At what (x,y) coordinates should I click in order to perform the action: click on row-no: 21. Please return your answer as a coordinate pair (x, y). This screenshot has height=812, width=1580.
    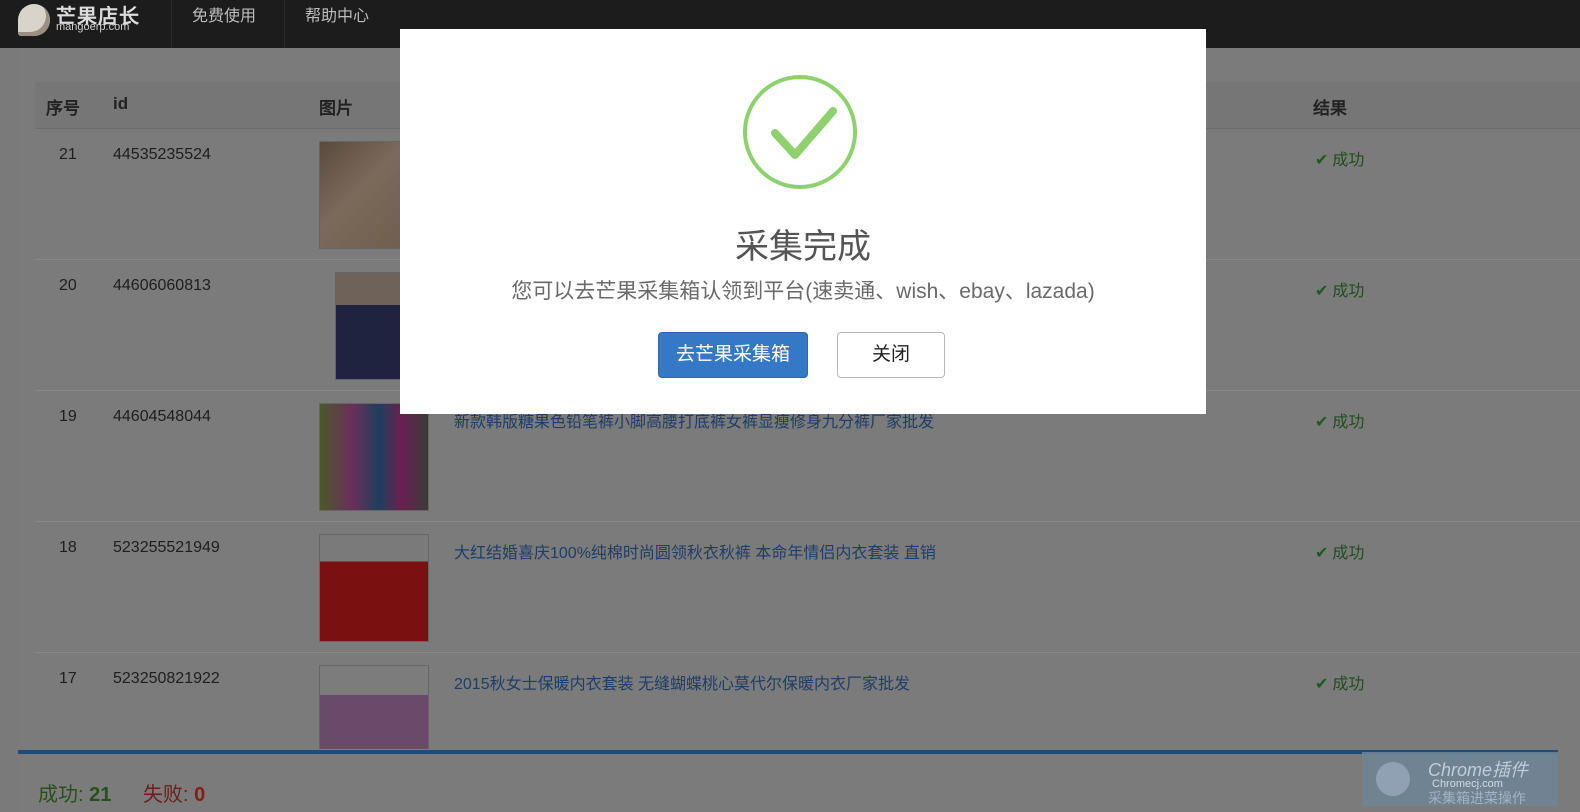
    Looking at the image, I should click on (68, 154).